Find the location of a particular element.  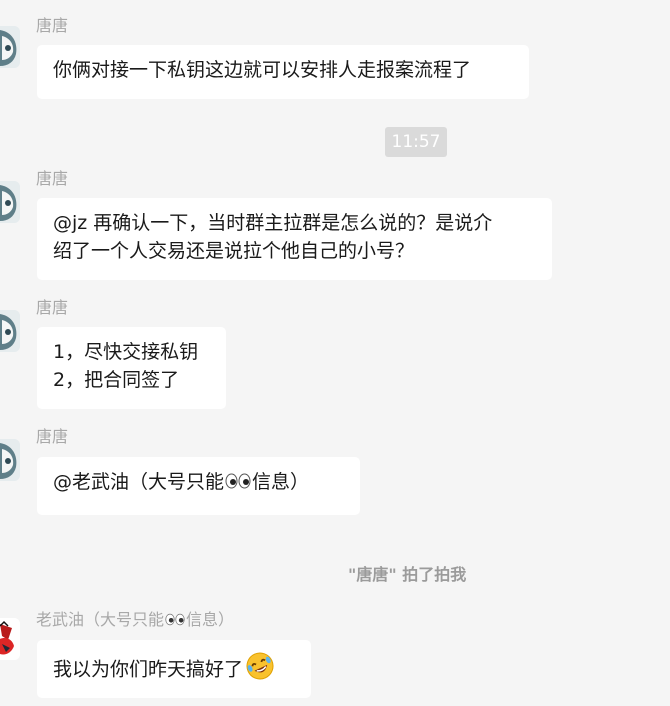

message-bubble: 1，尽快交接私钥 2，把合同签了 is located at coordinates (131, 368).